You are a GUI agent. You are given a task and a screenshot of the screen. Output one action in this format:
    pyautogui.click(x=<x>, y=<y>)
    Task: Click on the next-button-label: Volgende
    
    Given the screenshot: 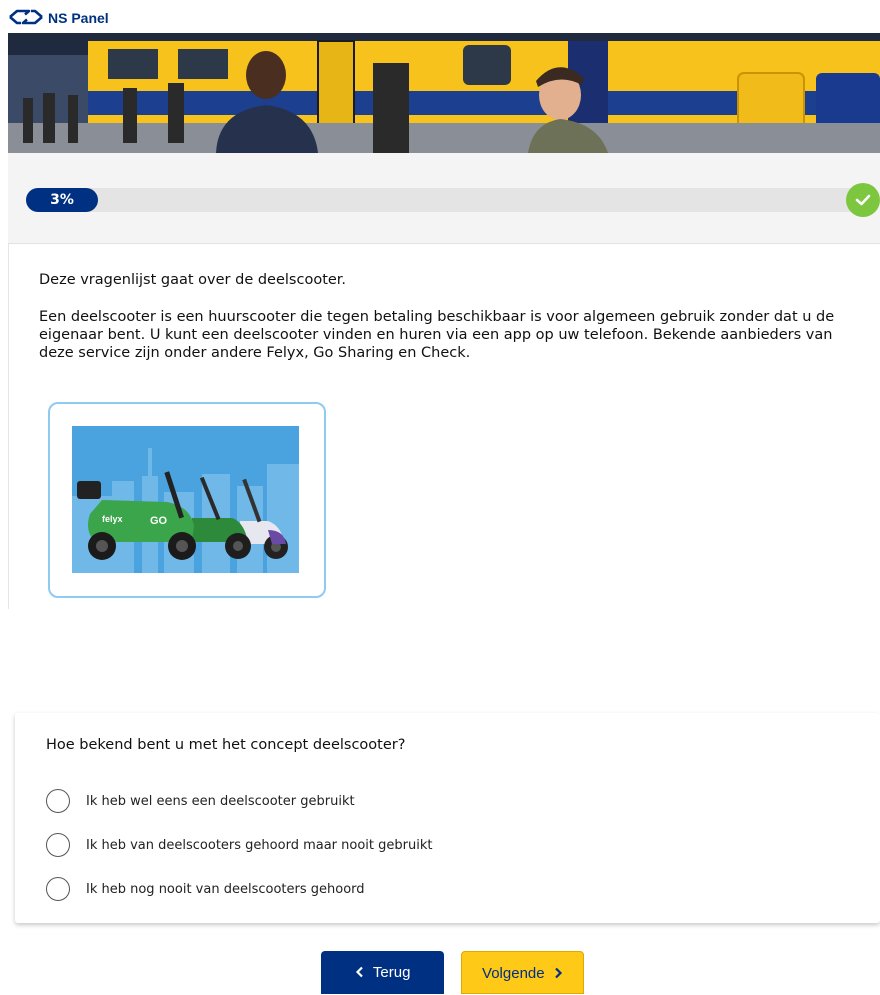 What is the action you would take?
    pyautogui.click(x=513, y=973)
    